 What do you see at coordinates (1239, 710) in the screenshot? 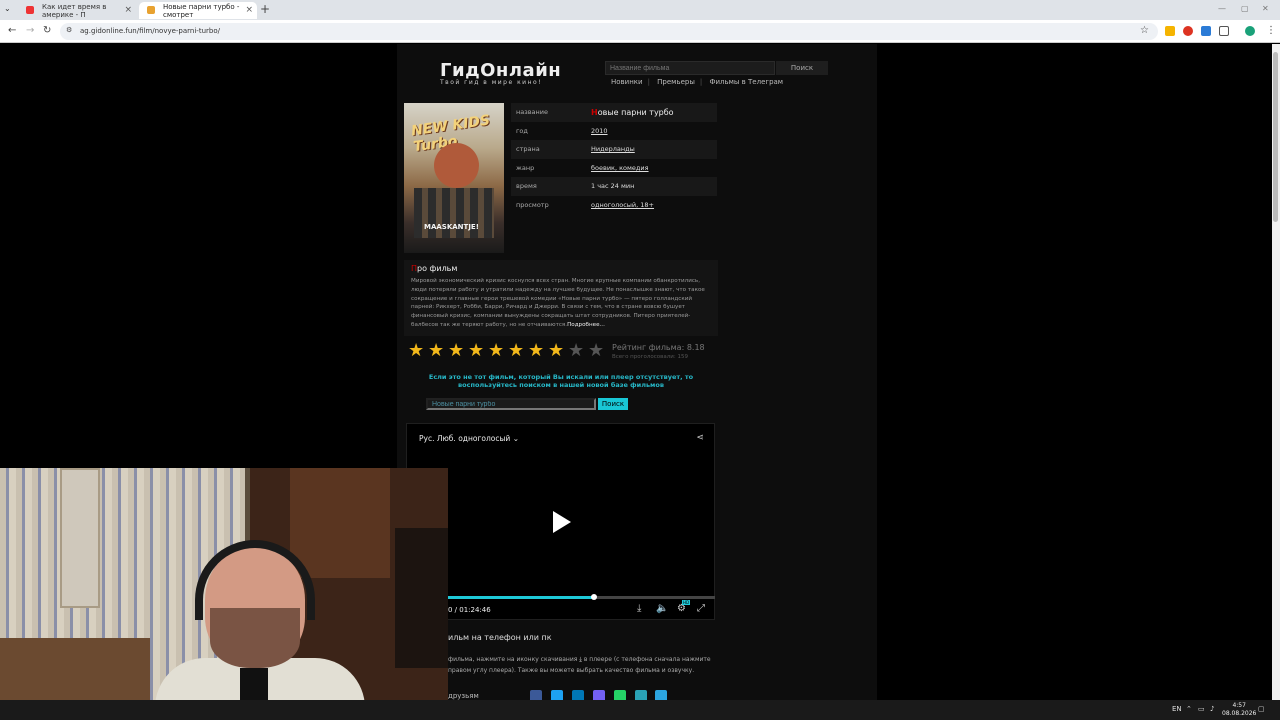
I see `clock: 4:57 08.08.2026` at bounding box center [1239, 710].